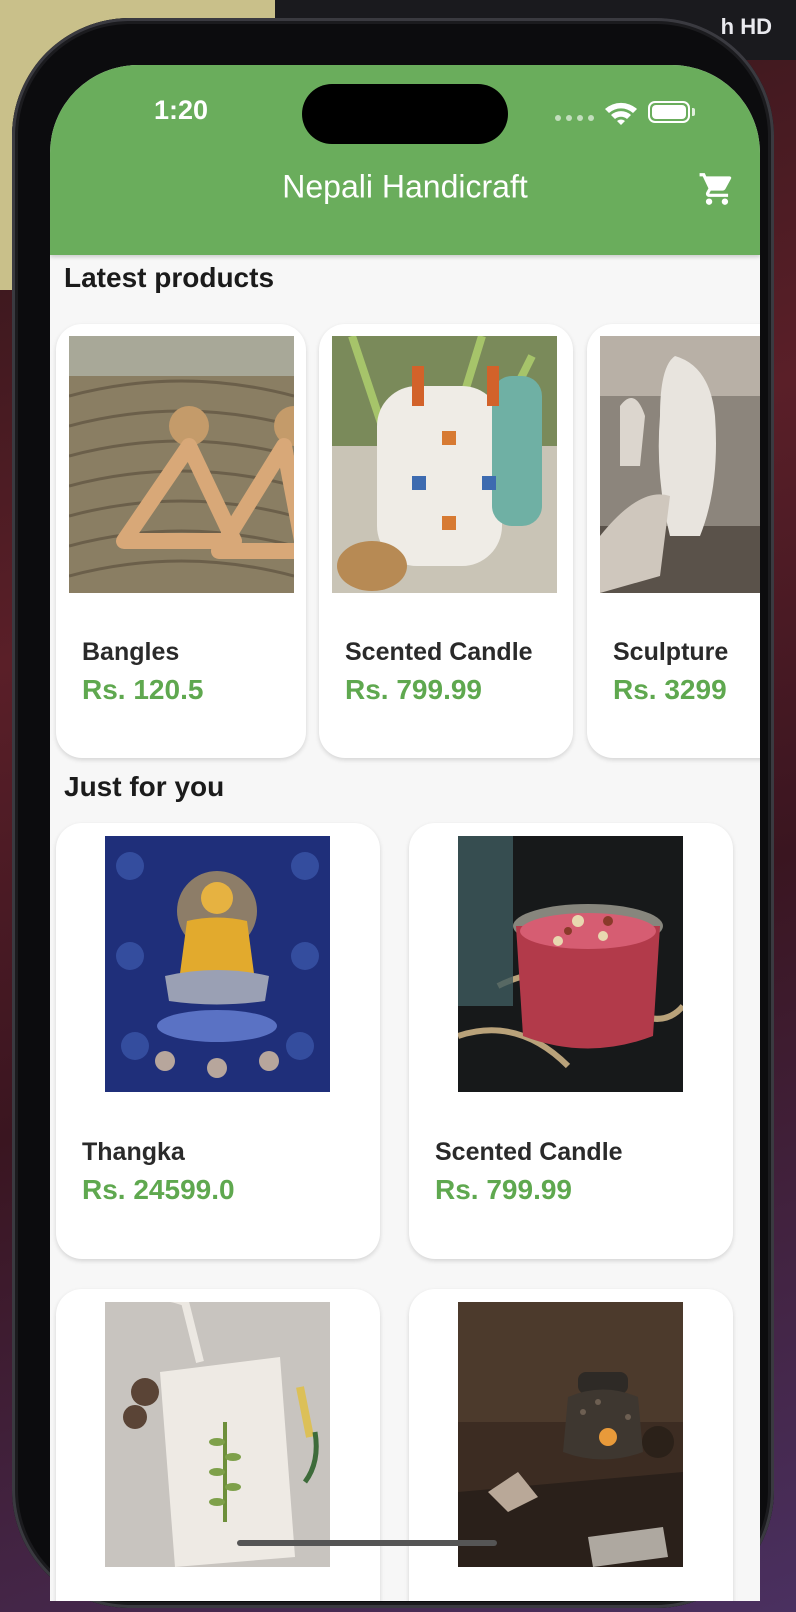  What do you see at coordinates (181, 110) in the screenshot?
I see `status-time: 1:20` at bounding box center [181, 110].